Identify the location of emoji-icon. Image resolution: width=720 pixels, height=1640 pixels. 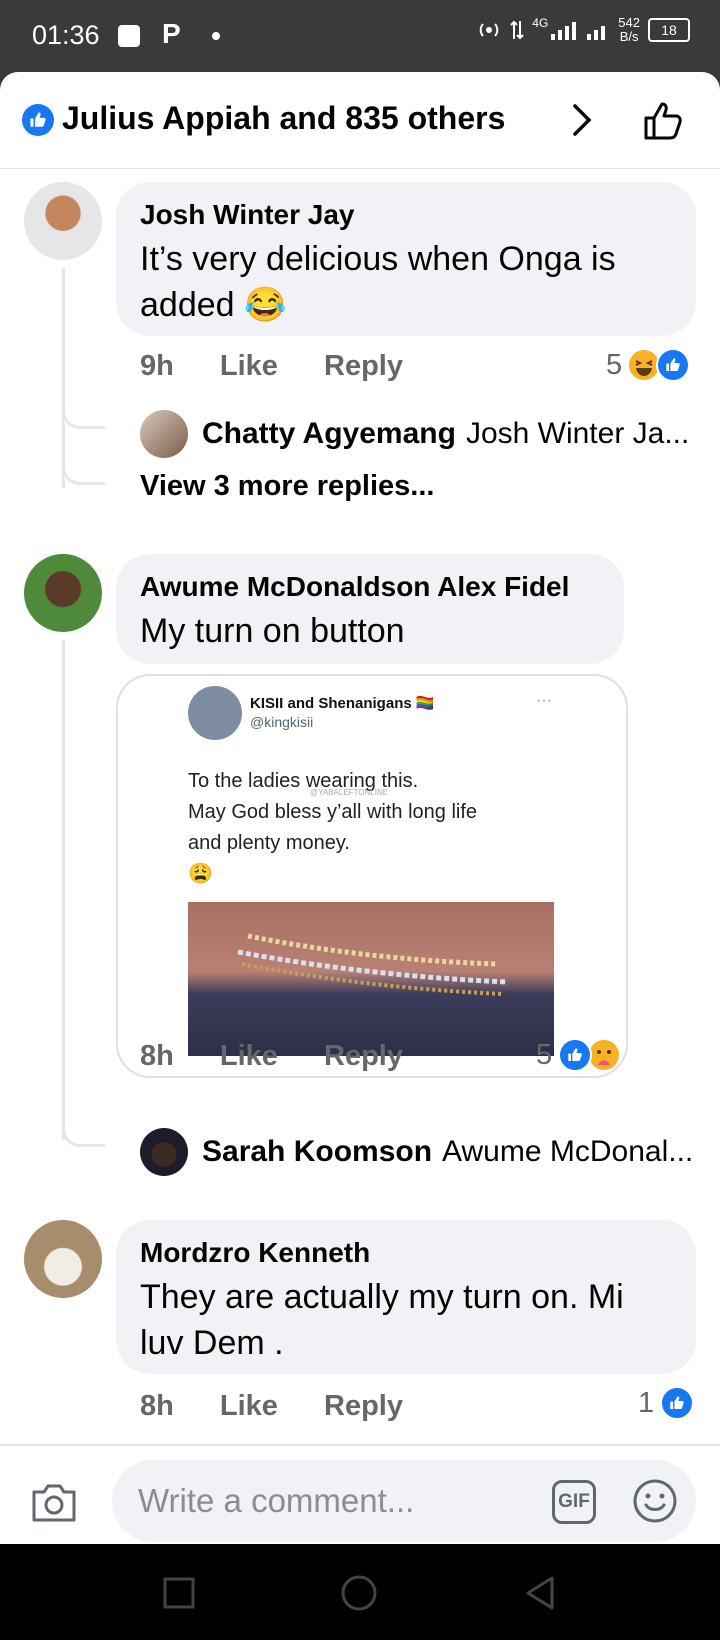
(655, 1501).